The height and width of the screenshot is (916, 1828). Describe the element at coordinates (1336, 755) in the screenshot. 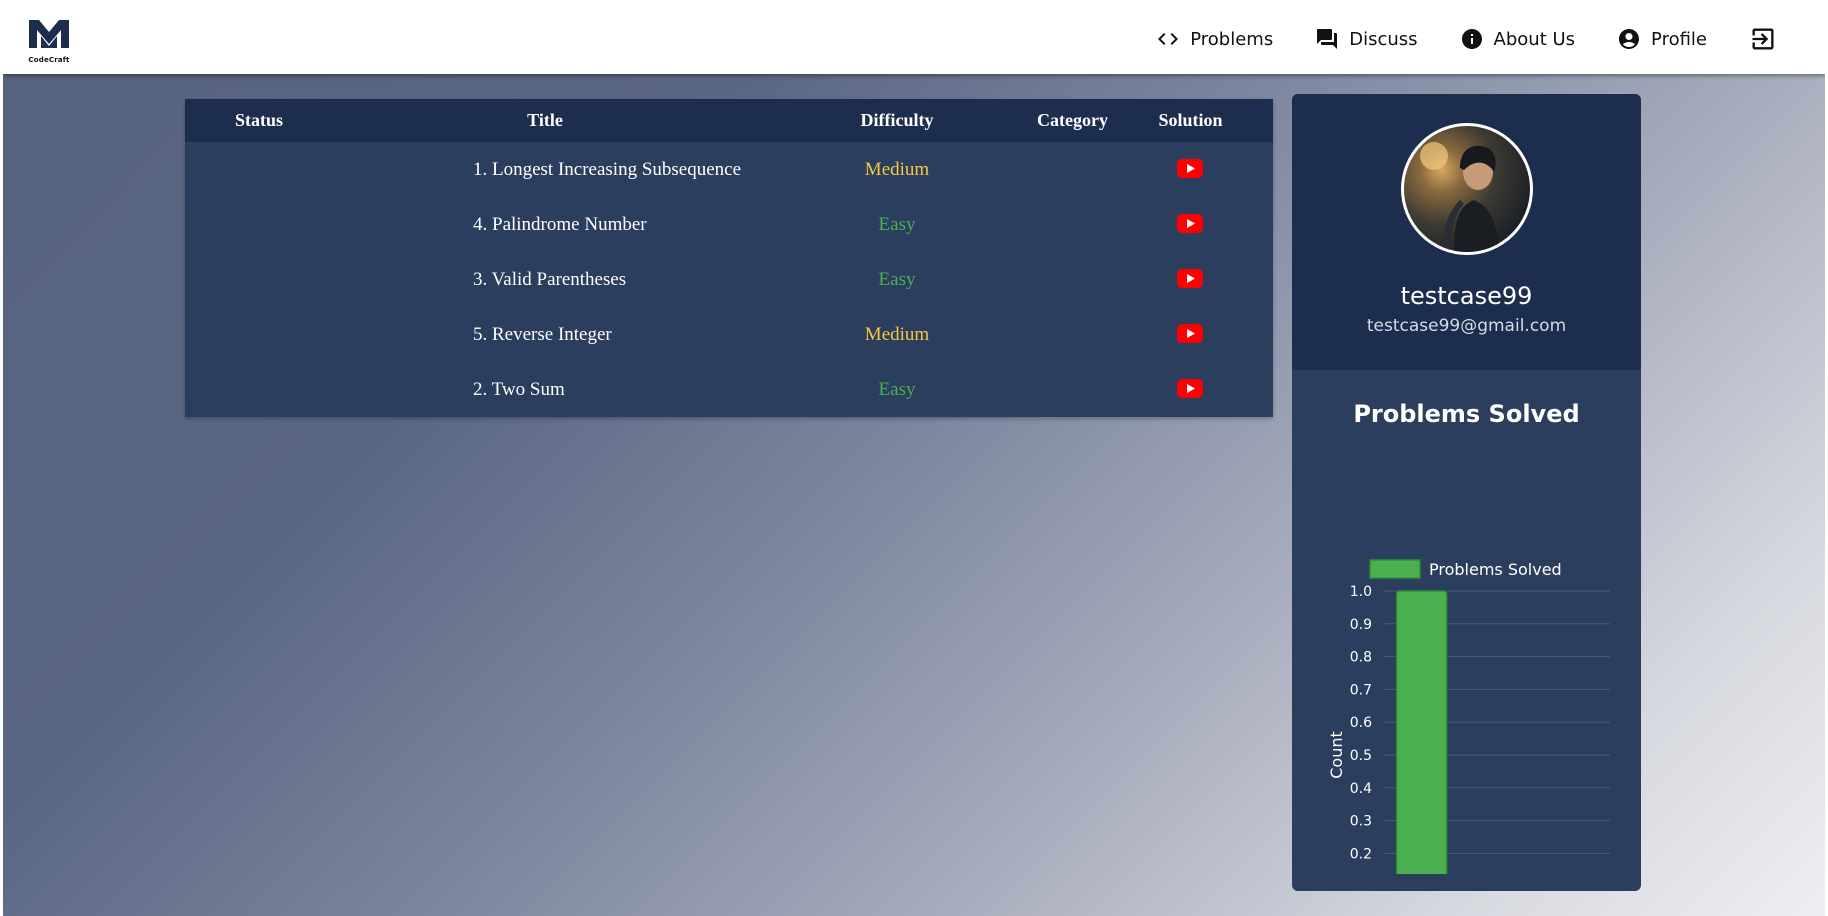

I see `y-axis-label: Count` at that location.